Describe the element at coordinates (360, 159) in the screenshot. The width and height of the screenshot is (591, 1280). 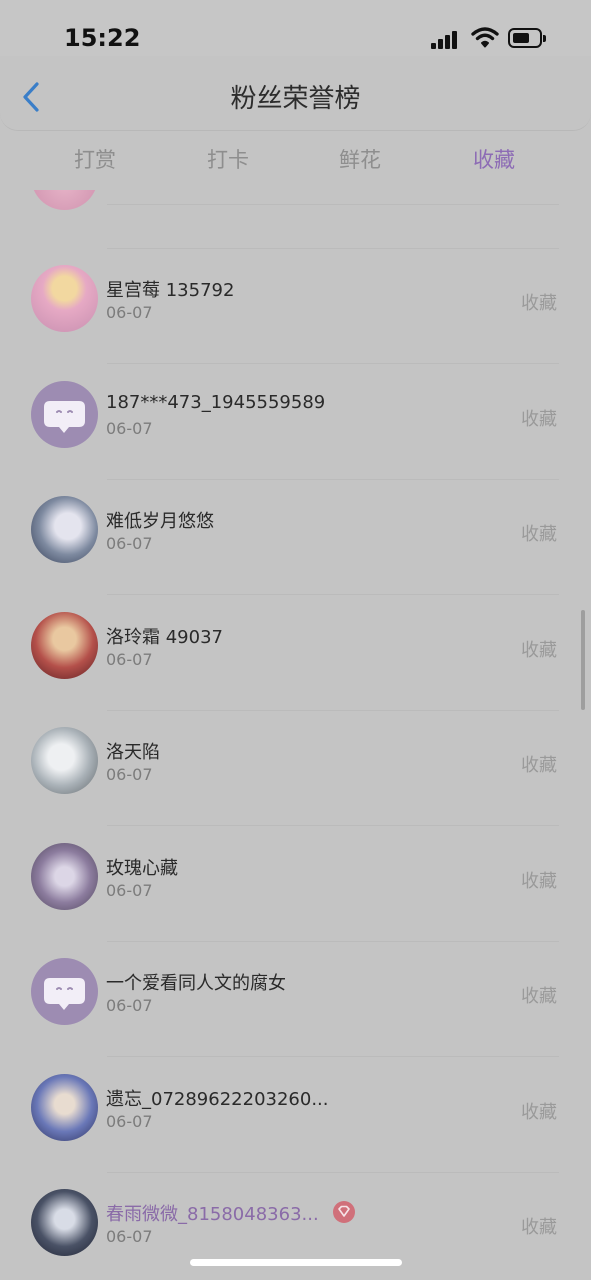
I see `tab-flowers: 鲜花` at that location.